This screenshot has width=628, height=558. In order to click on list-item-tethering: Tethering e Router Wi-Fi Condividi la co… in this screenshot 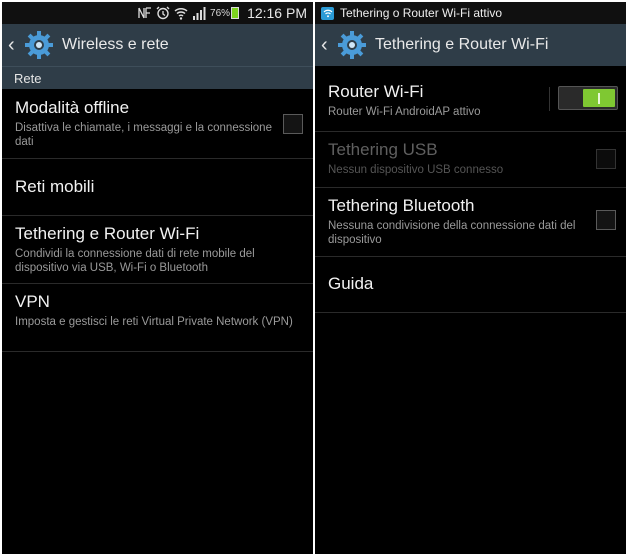, I will do `click(157, 250)`.